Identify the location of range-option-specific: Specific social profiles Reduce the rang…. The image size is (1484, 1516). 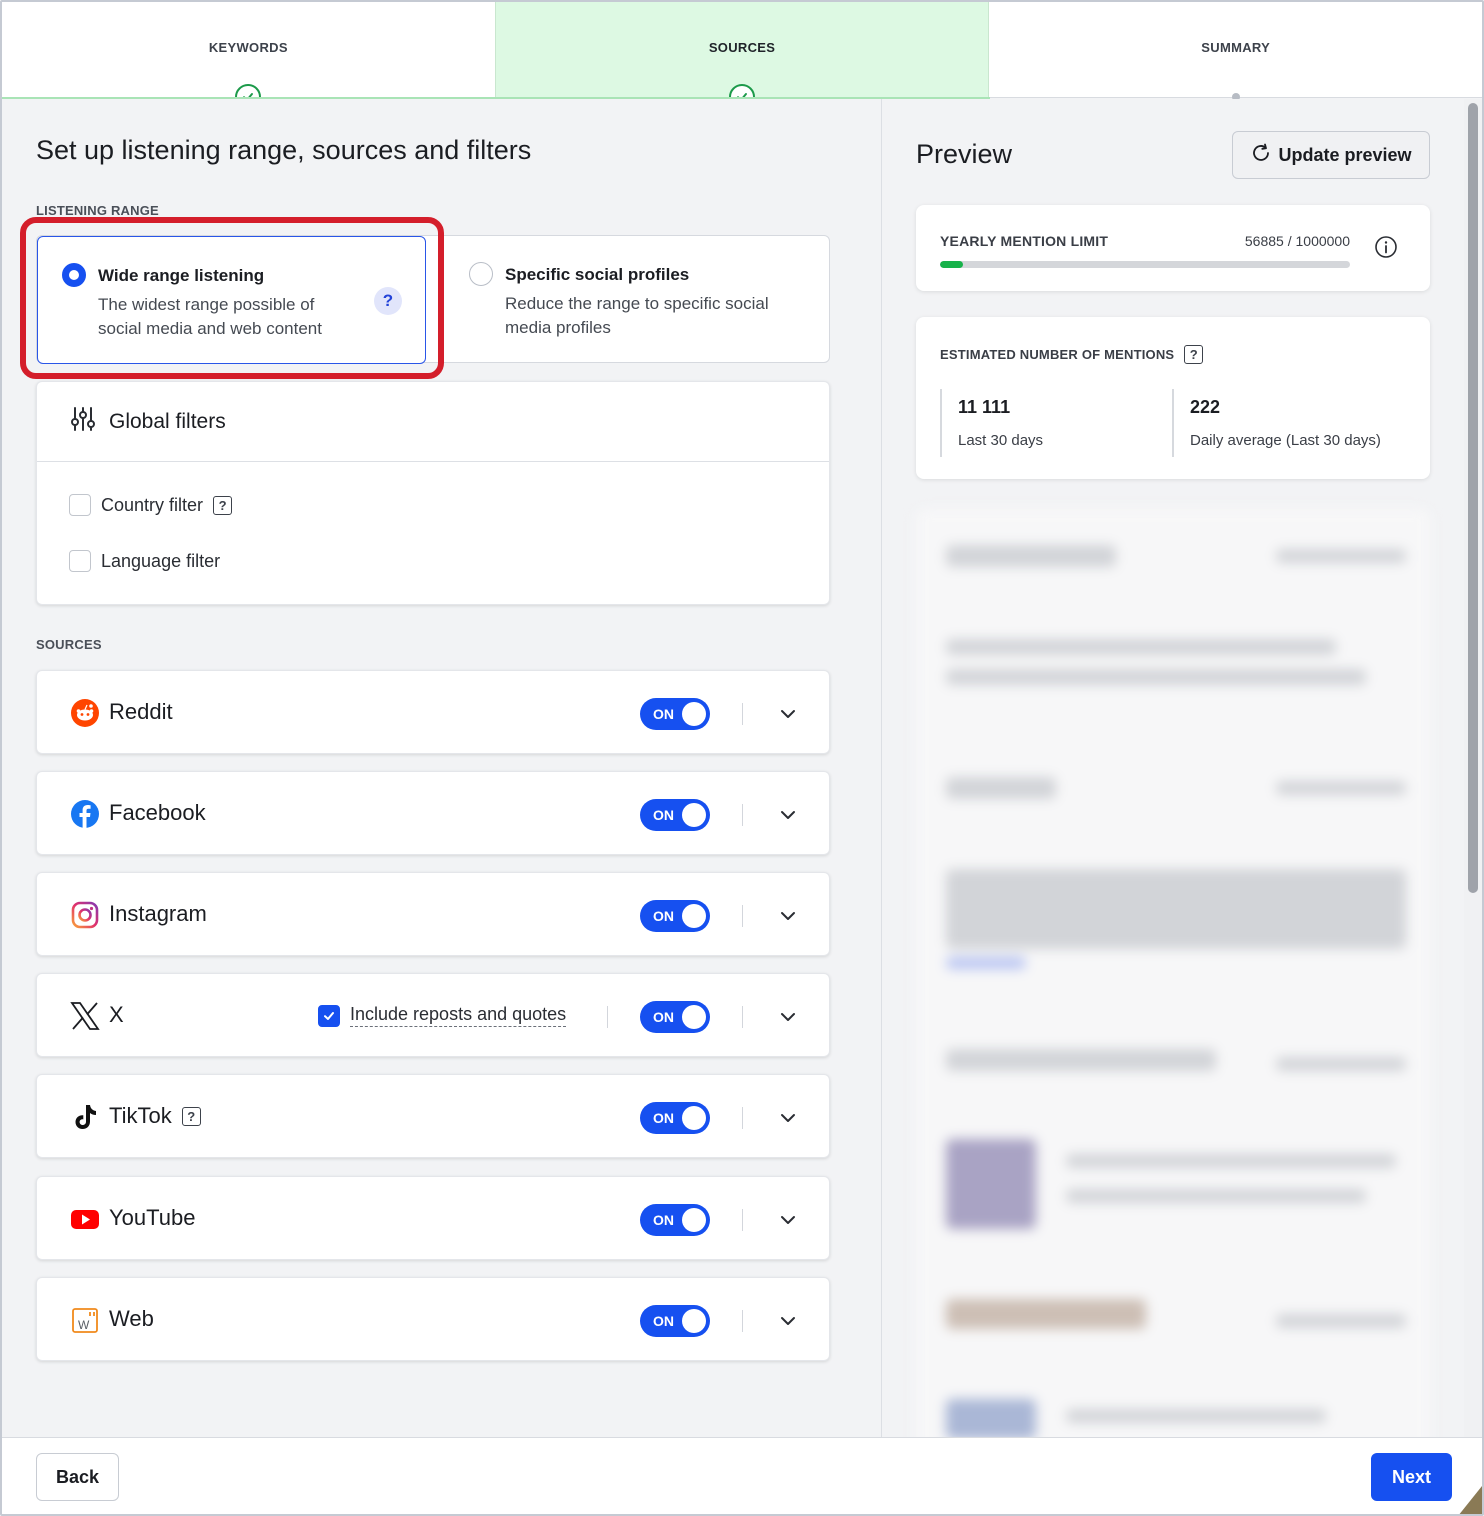
(638, 300).